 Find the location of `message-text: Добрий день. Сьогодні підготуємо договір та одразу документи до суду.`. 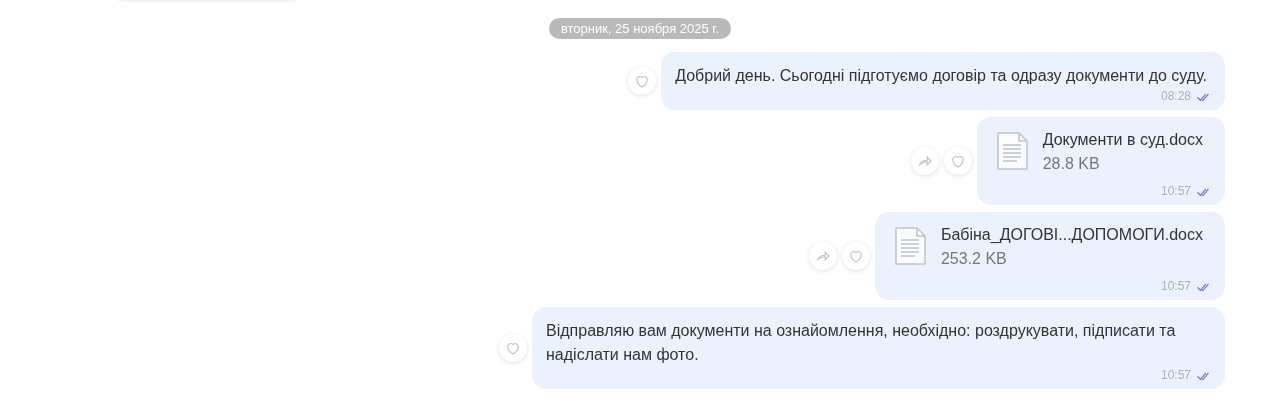

message-text: Добрий день. Сьогодні підготуємо договір та одразу документи до суду. is located at coordinates (941, 76).